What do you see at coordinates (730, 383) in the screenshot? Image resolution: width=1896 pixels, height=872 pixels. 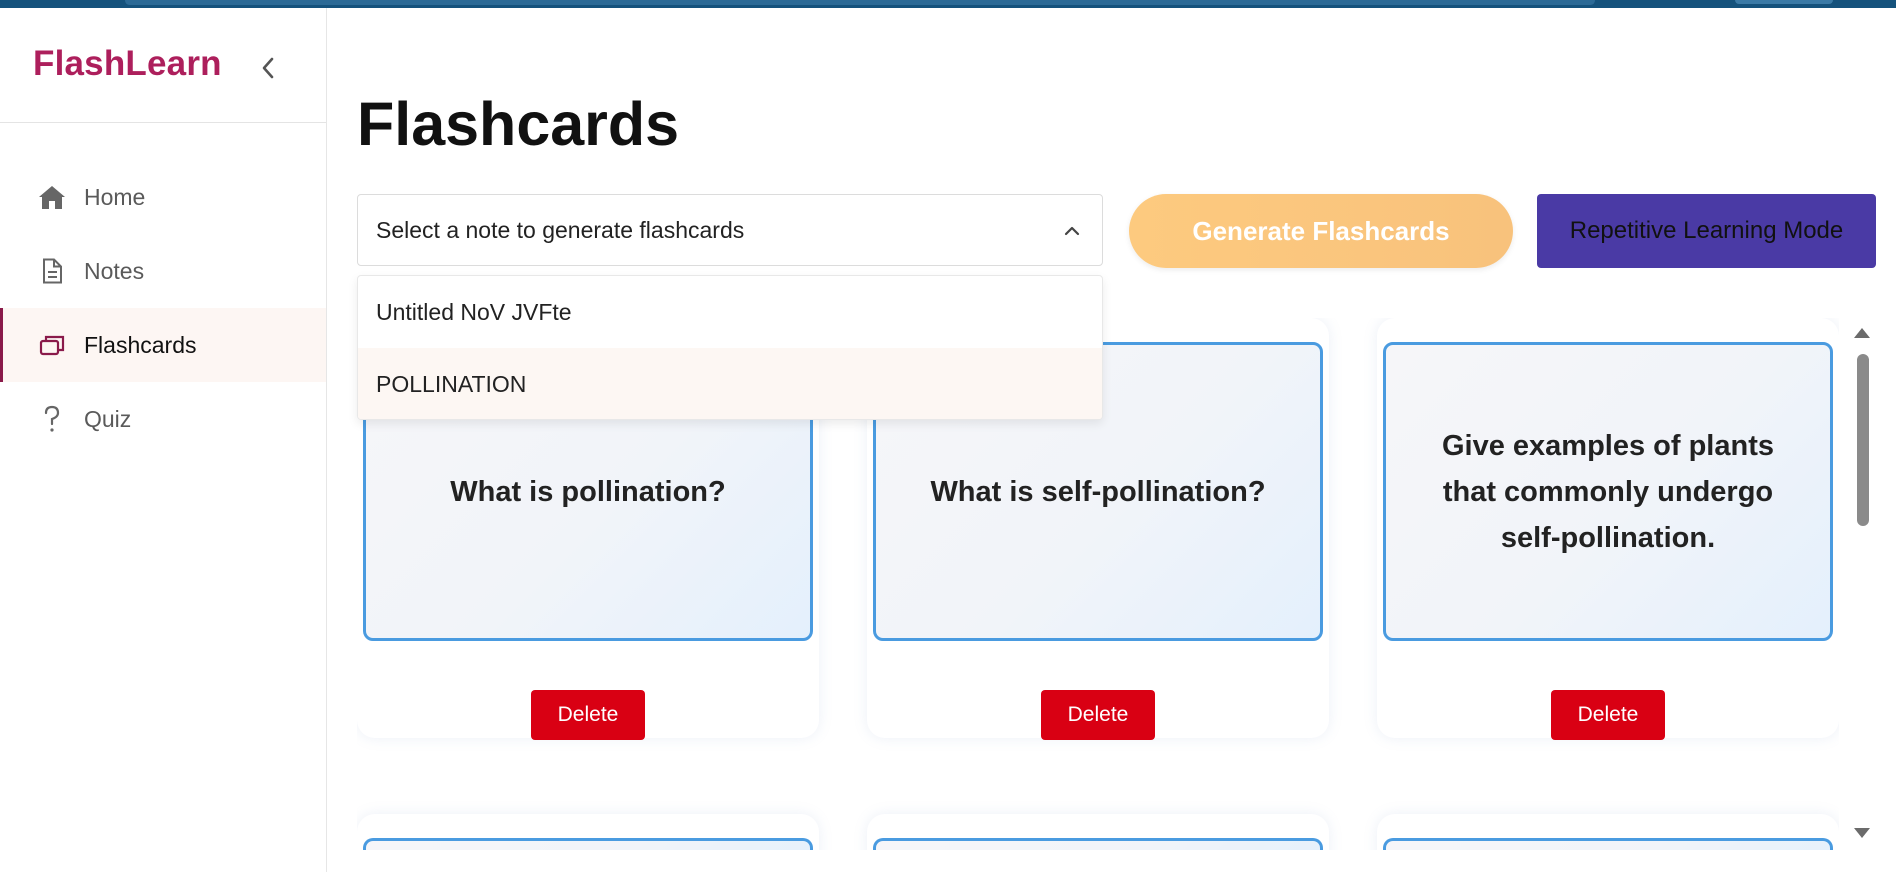 I see `note-option: POLLINATION` at bounding box center [730, 383].